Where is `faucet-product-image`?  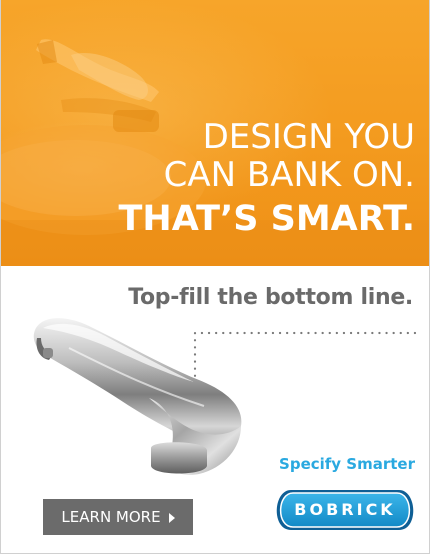
faucet-product-image is located at coordinates (137, 396).